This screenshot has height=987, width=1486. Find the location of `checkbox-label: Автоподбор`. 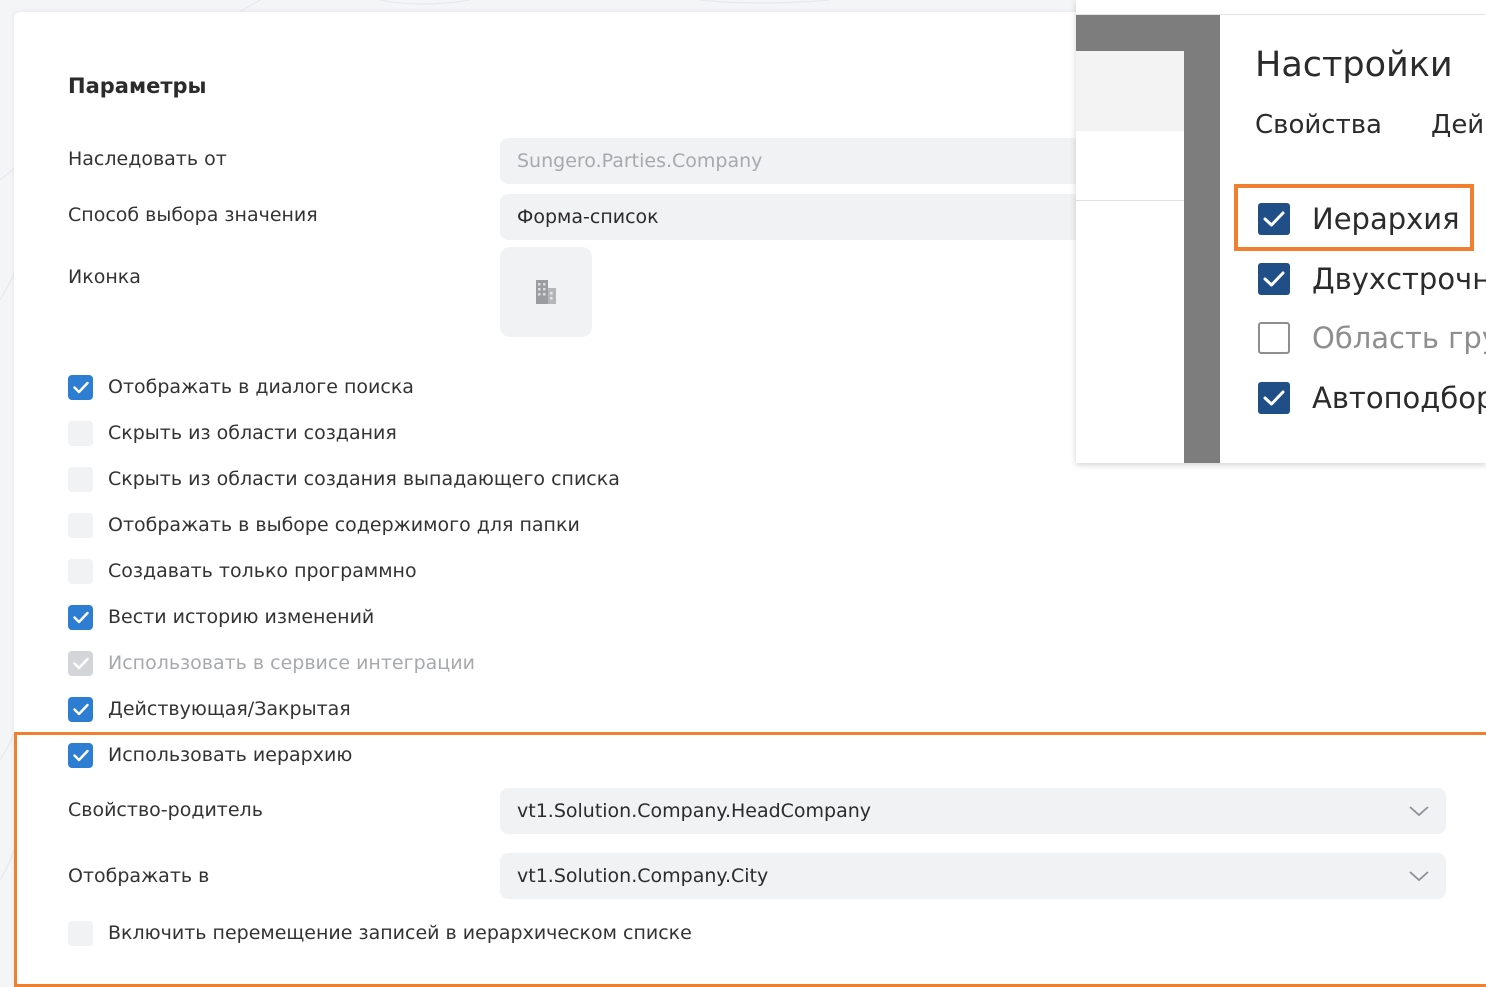

checkbox-label: Автоподбор is located at coordinates (1399, 398).